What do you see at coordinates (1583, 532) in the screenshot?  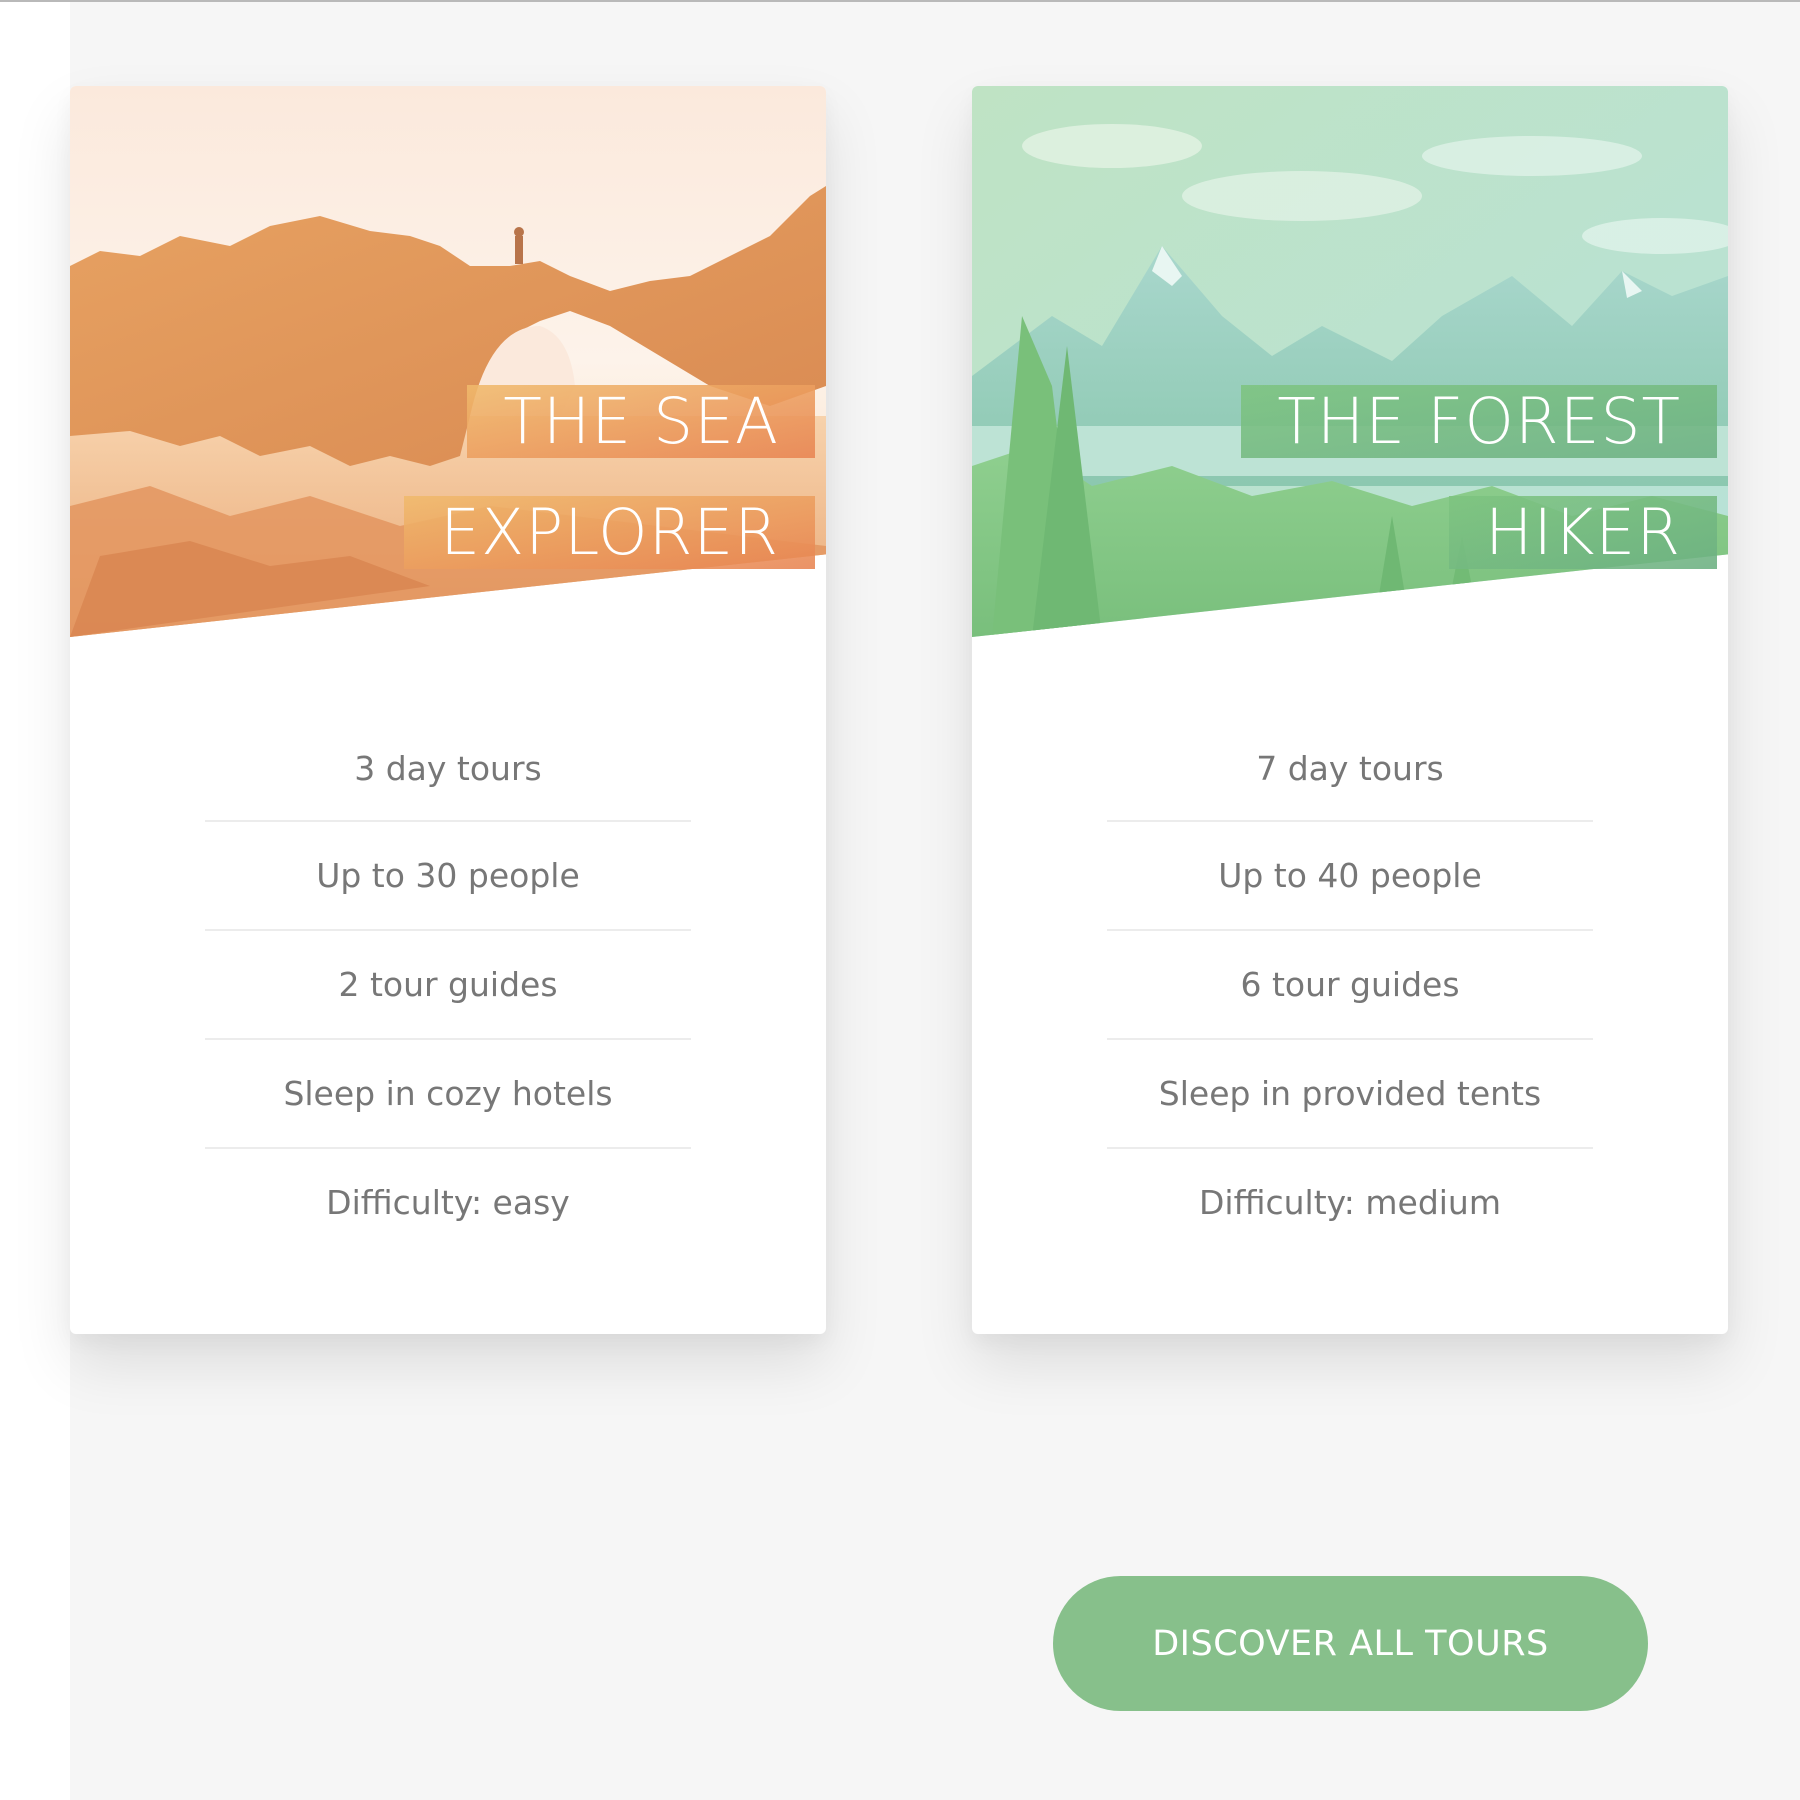 I see `tour-heading-line2: HIKER` at bounding box center [1583, 532].